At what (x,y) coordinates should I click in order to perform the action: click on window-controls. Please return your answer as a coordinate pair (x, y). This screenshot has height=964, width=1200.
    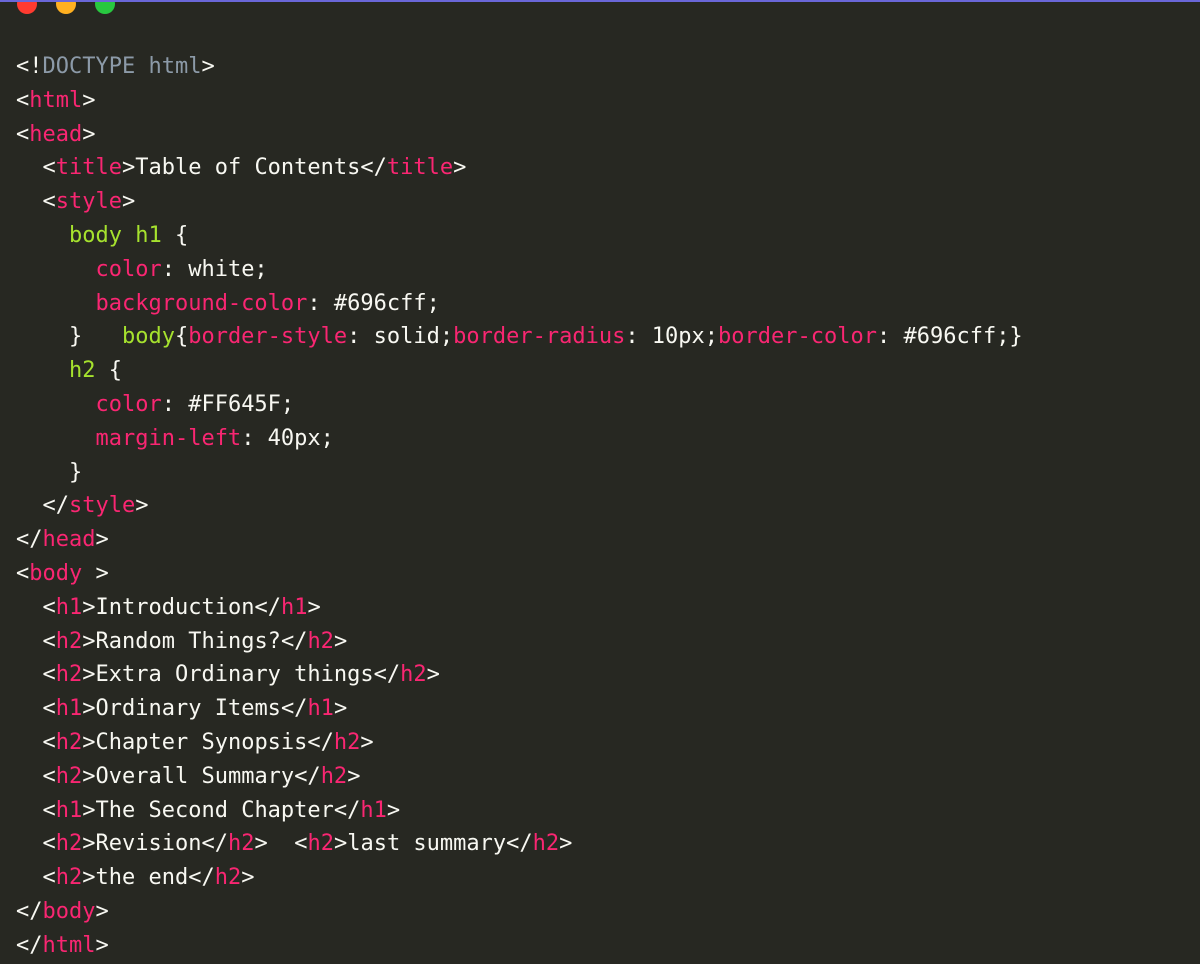
    Looking at the image, I should click on (66, 8).